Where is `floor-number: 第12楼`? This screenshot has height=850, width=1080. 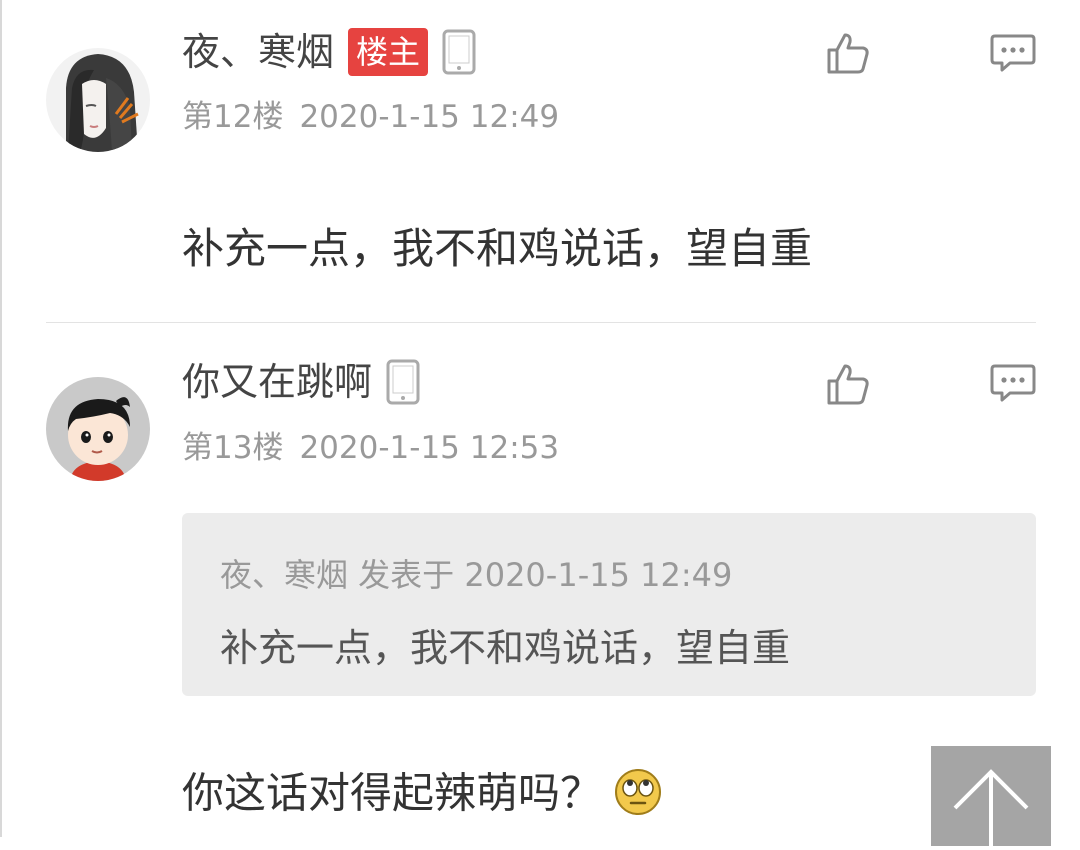 floor-number: 第12楼 is located at coordinates (233, 117).